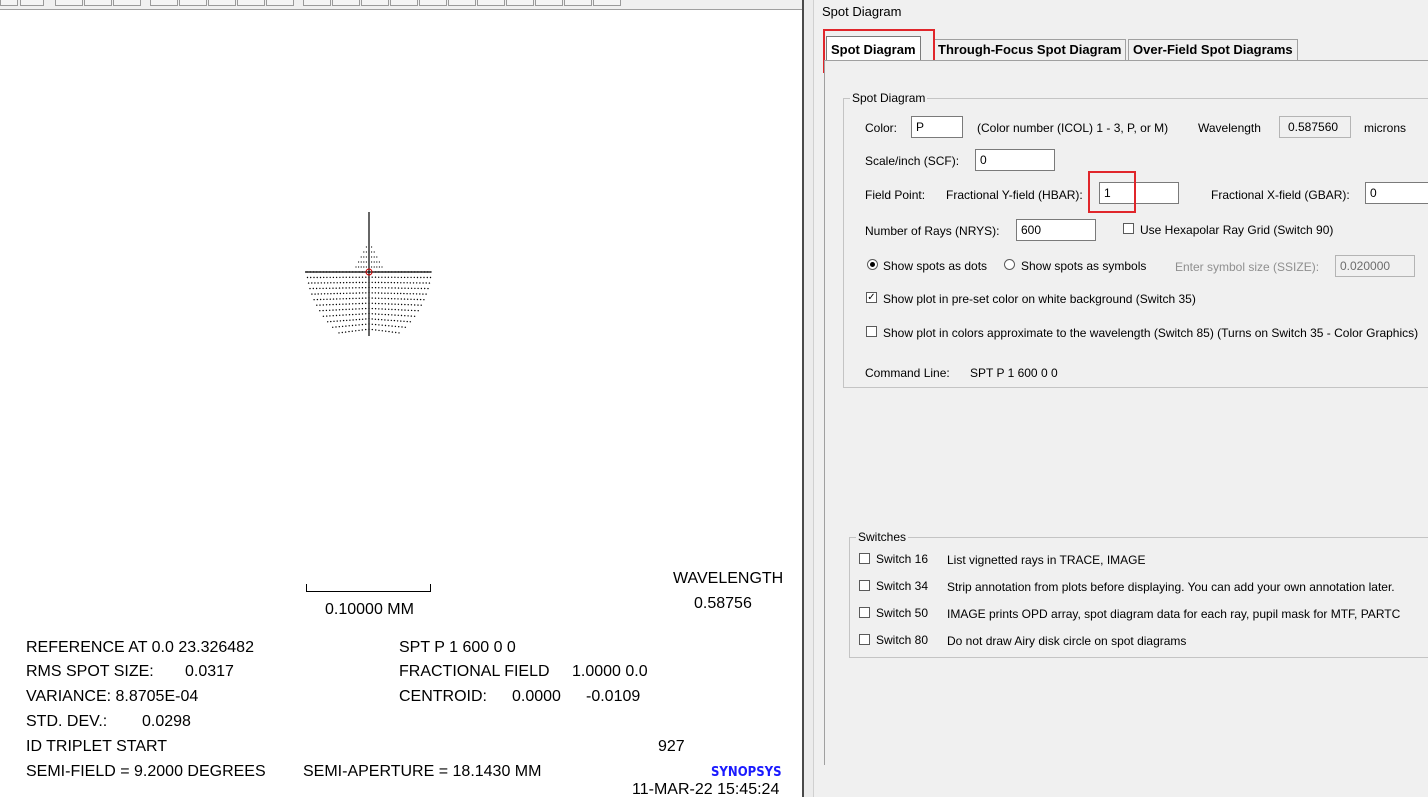 The image size is (1428, 799). What do you see at coordinates (166, 721) in the screenshot?
I see `std-value: 0.0298` at bounding box center [166, 721].